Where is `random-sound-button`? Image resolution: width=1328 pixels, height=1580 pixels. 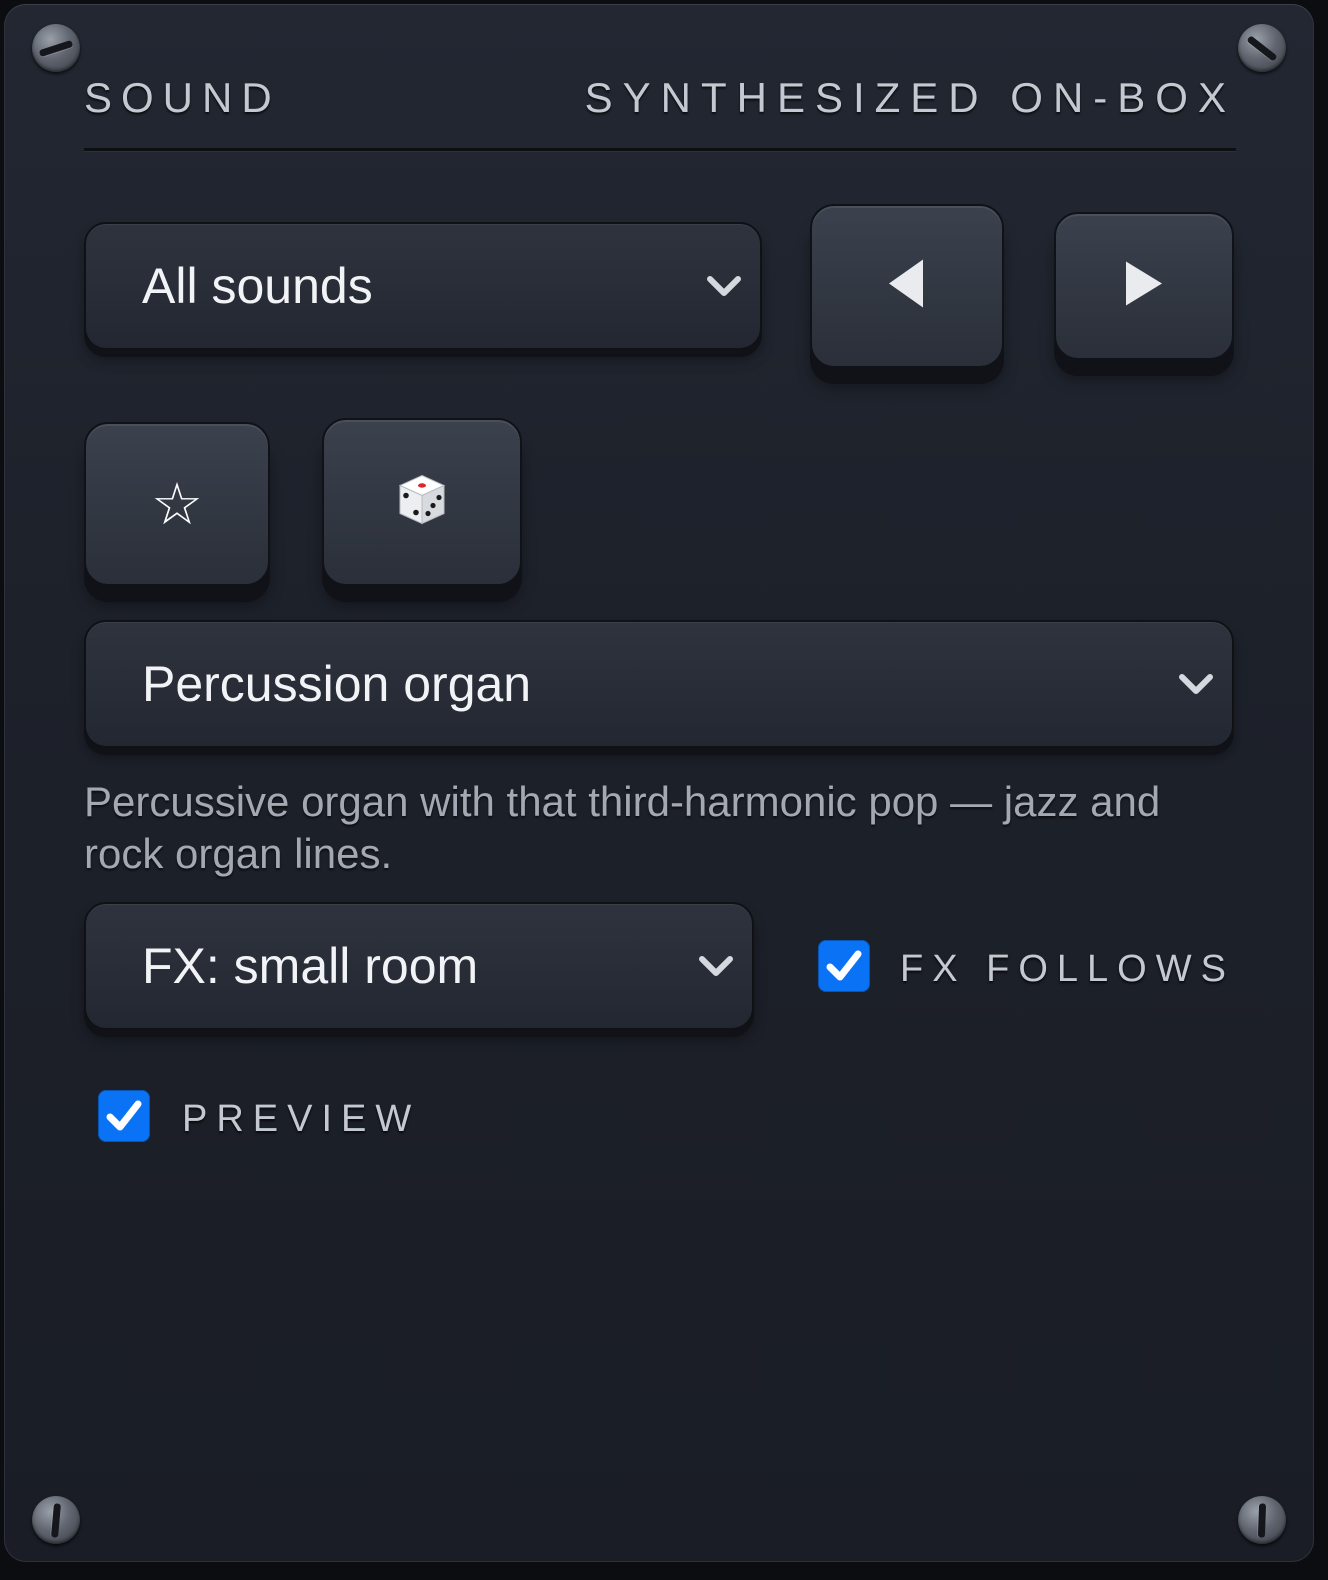
random-sound-button is located at coordinates (422, 502).